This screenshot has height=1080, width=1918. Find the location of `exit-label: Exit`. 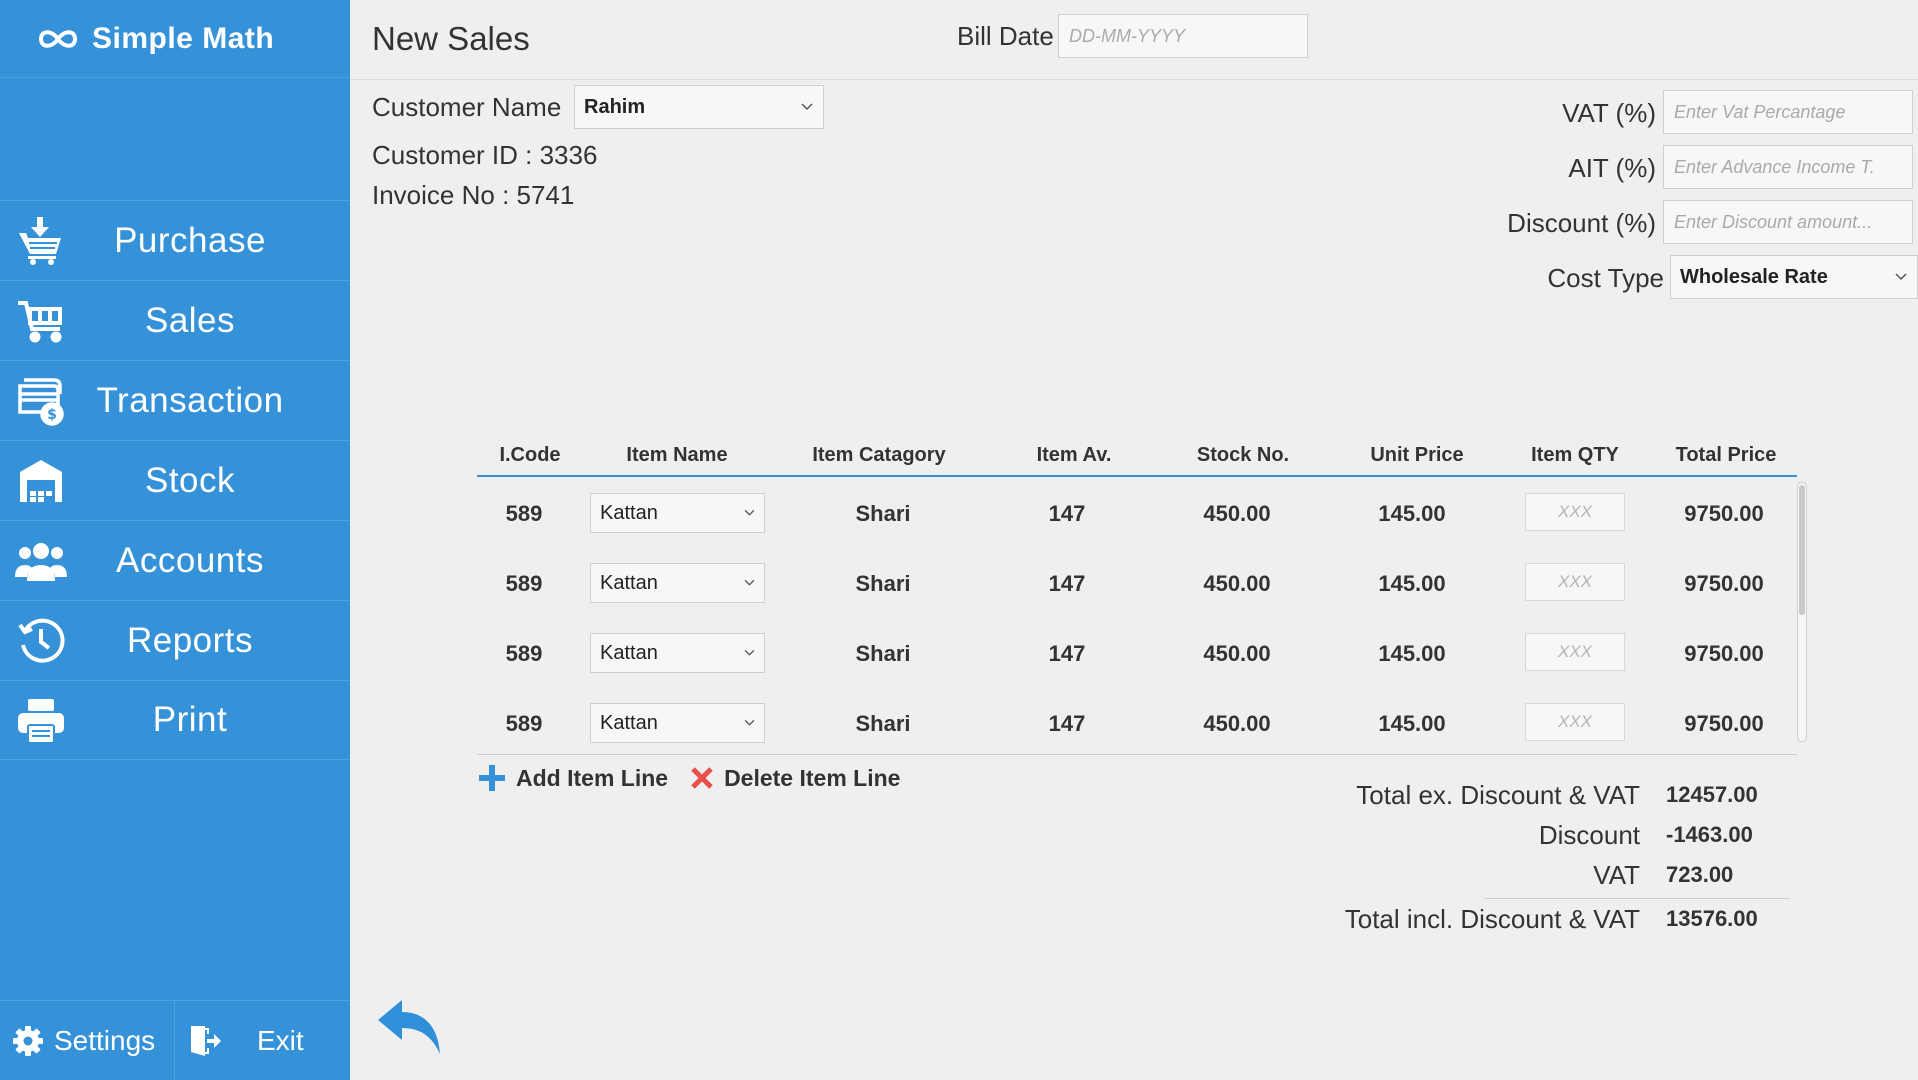

exit-label: Exit is located at coordinates (280, 1040).